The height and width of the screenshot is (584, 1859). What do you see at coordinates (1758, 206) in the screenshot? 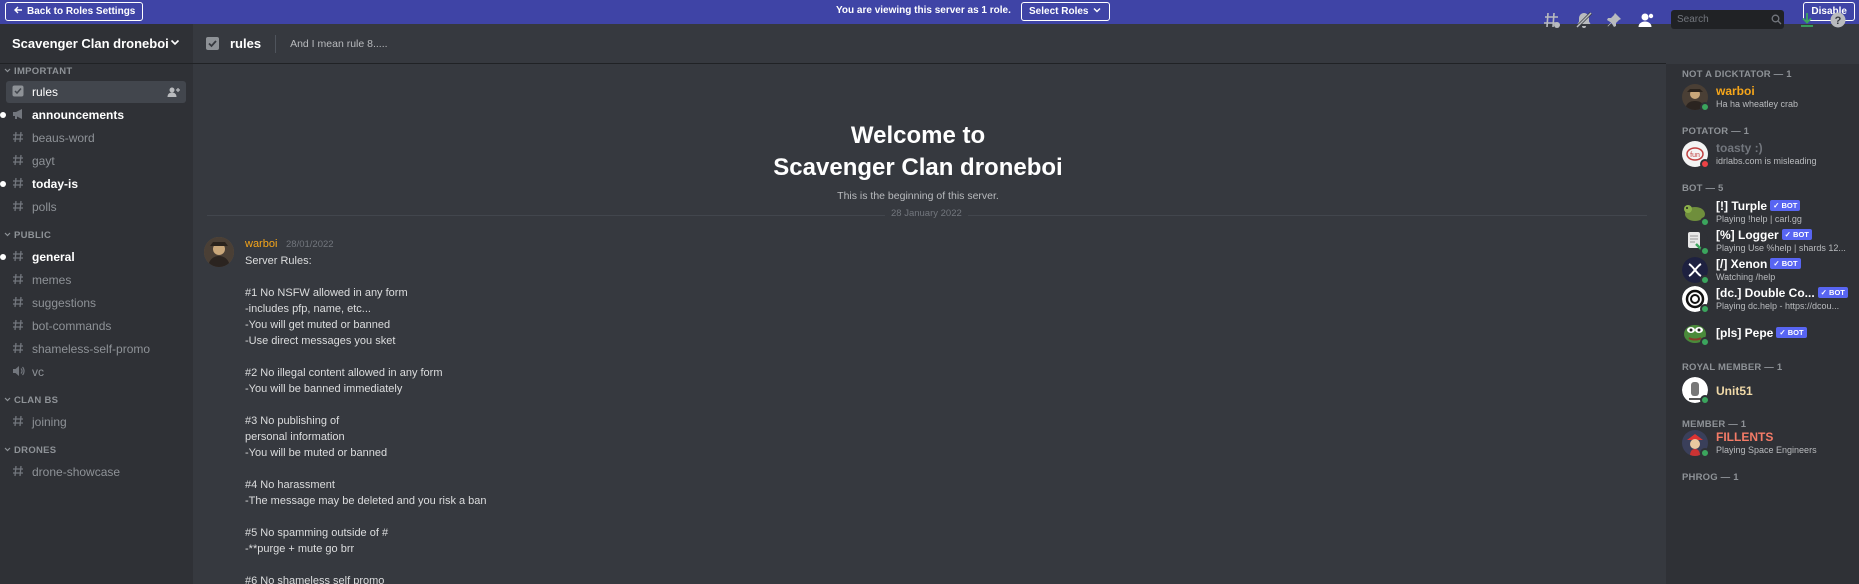
I see `member-name: [!] Turple ✓ BOT` at bounding box center [1758, 206].